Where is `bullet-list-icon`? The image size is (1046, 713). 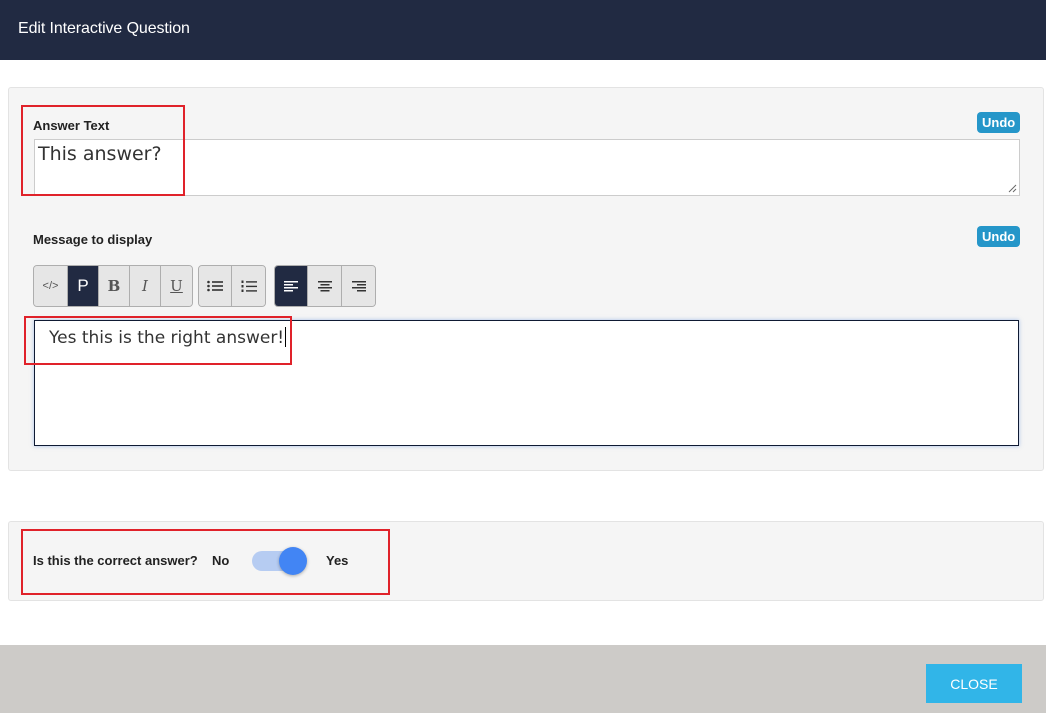 bullet-list-icon is located at coordinates (215, 286).